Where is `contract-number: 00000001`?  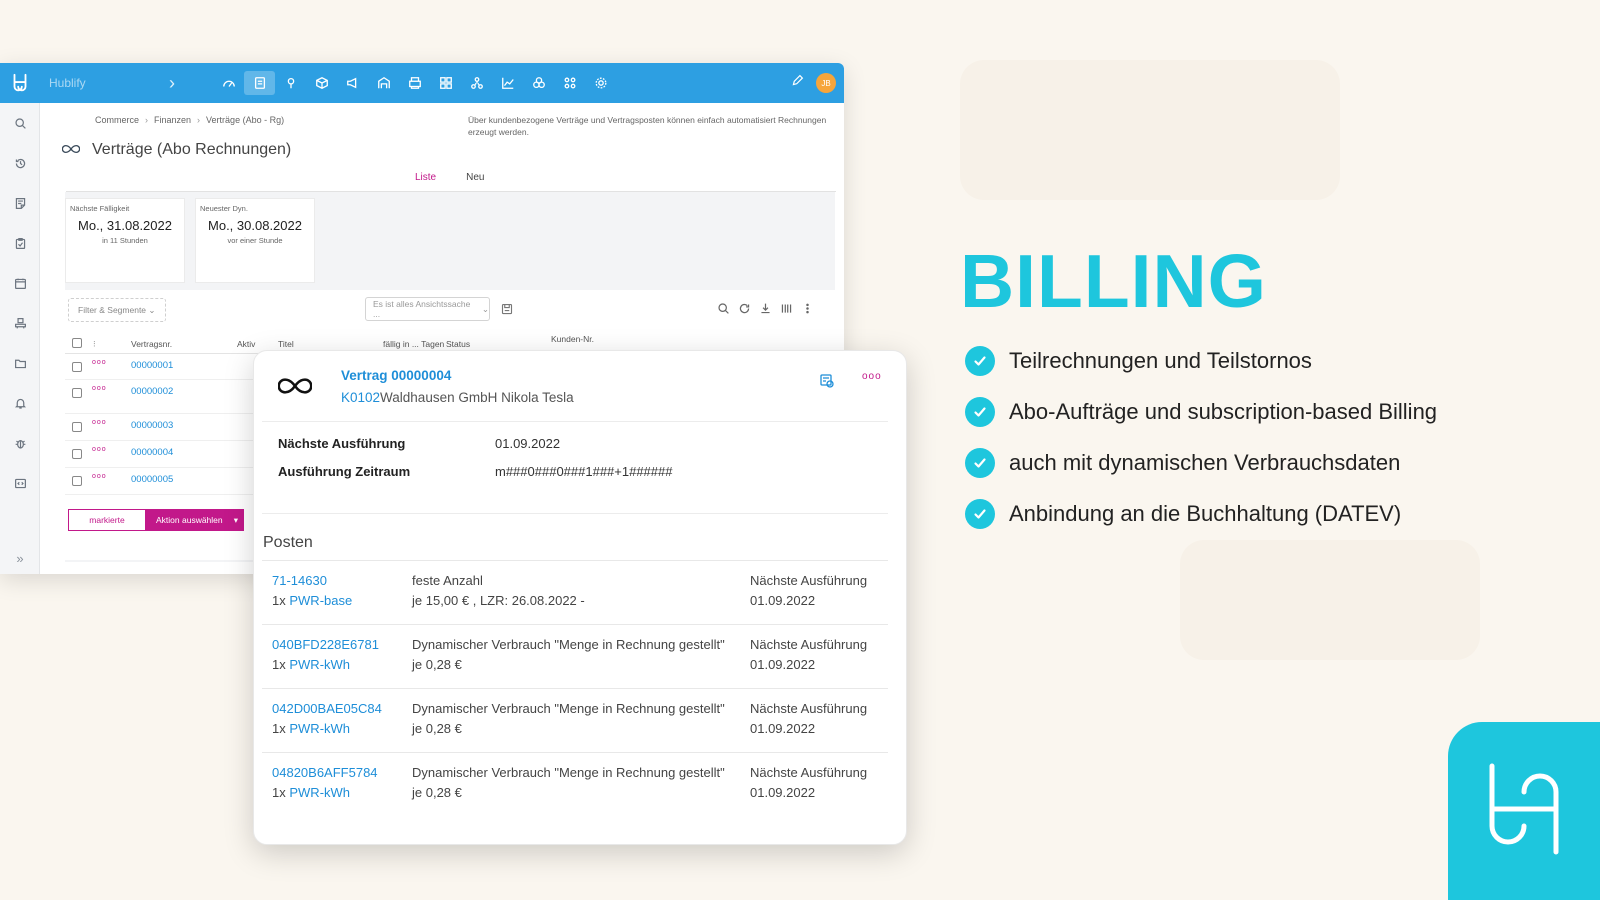
contract-number: 00000001 is located at coordinates (152, 365).